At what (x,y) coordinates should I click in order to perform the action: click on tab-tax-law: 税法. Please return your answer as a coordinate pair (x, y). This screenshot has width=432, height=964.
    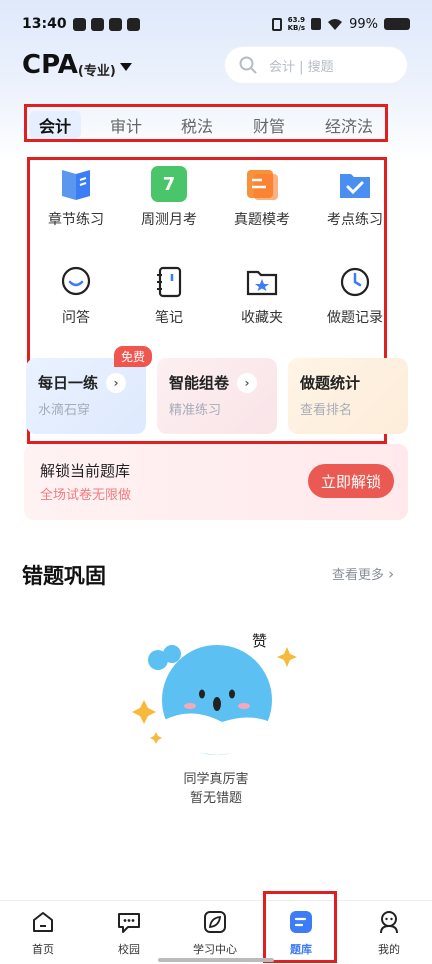
    Looking at the image, I should click on (197, 125).